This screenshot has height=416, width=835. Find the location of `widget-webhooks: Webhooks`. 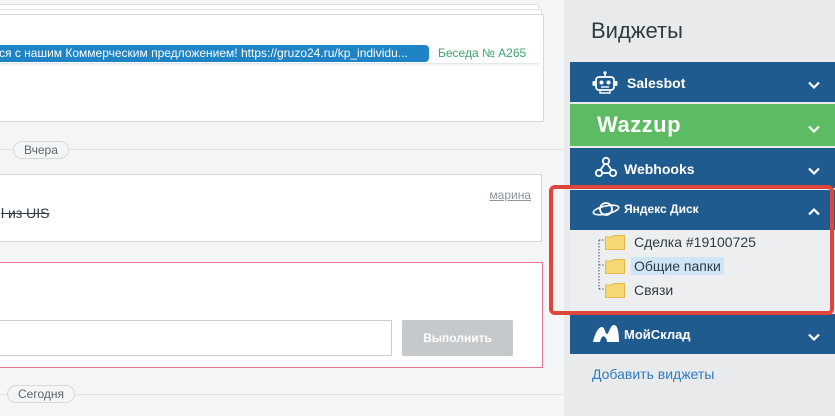

widget-webhooks: Webhooks is located at coordinates (702, 168).